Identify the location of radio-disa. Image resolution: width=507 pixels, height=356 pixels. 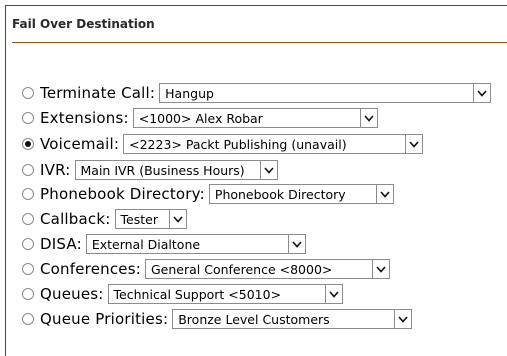
(28, 244).